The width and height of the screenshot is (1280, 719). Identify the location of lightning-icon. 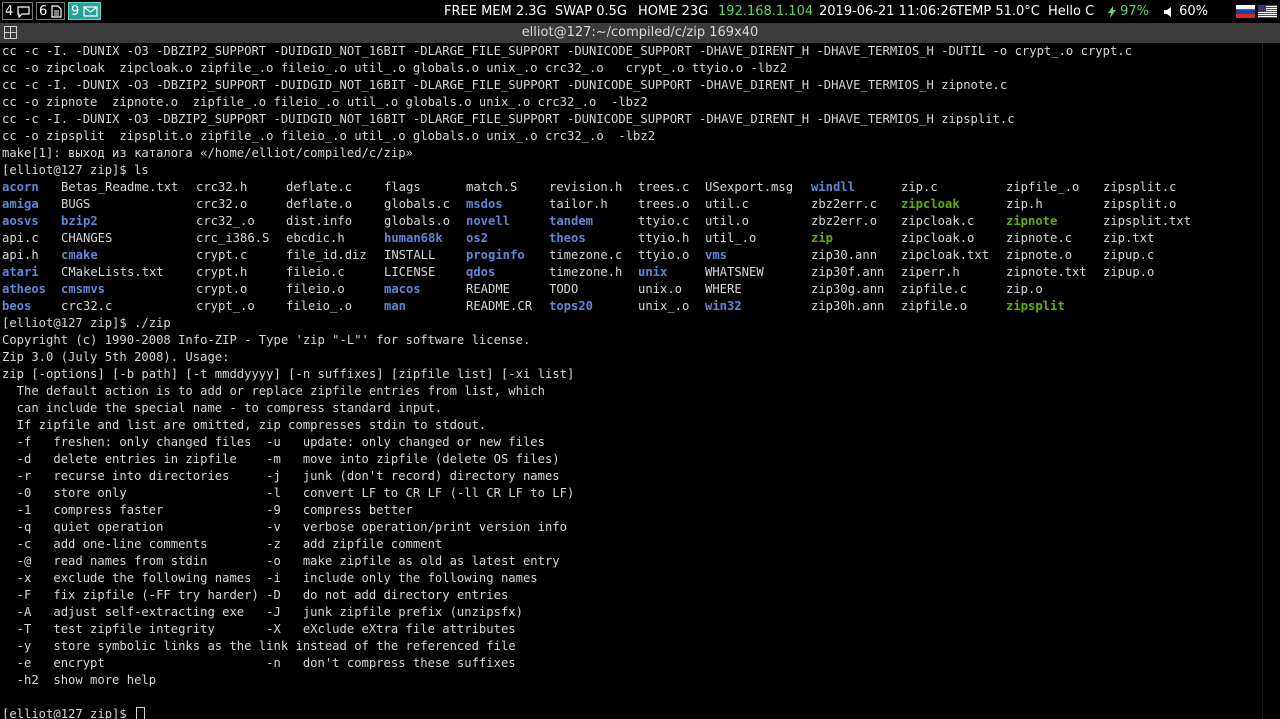
(1112, 11).